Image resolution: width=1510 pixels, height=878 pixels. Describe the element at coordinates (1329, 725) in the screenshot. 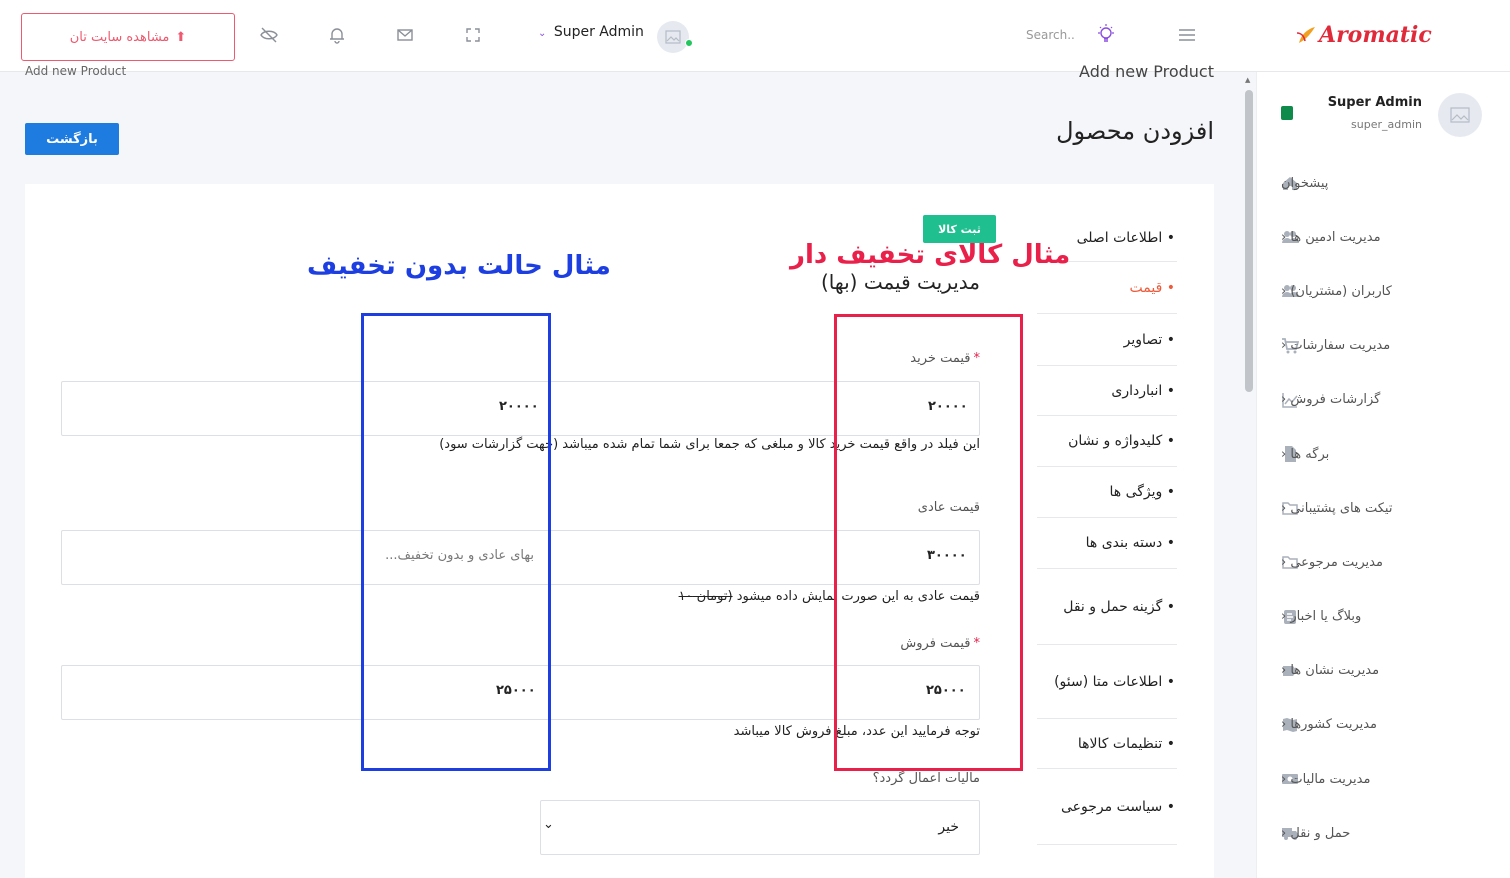

I see `sidebar-item-label: مدیریت کشورها ‹` at that location.